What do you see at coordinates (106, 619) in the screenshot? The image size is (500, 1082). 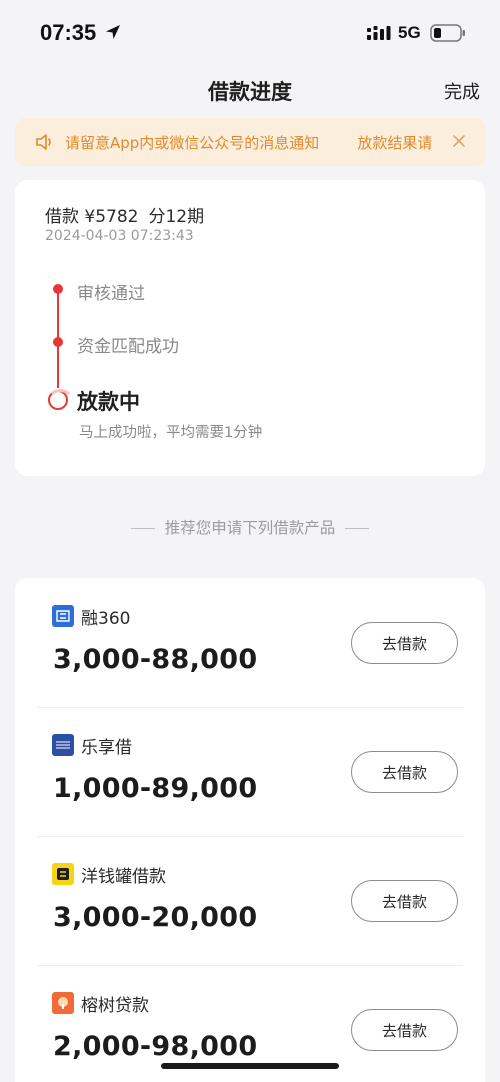 I see `product-name: 融360` at bounding box center [106, 619].